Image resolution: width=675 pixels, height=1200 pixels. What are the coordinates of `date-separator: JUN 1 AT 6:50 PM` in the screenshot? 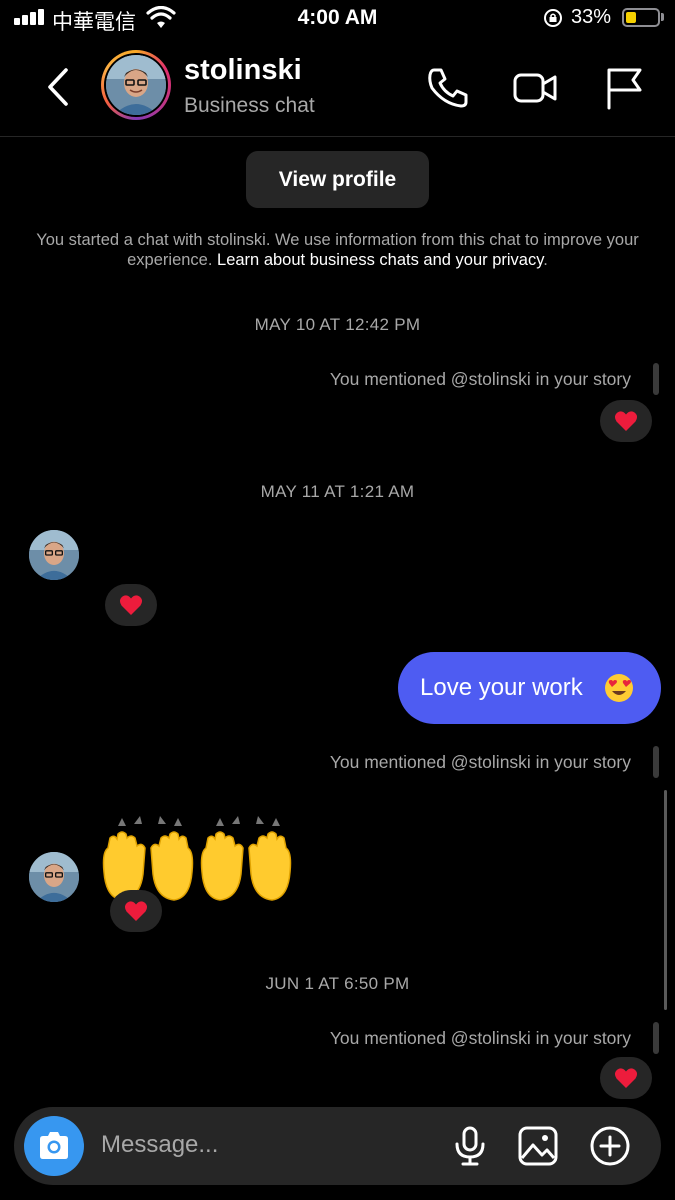 It's located at (337, 983).